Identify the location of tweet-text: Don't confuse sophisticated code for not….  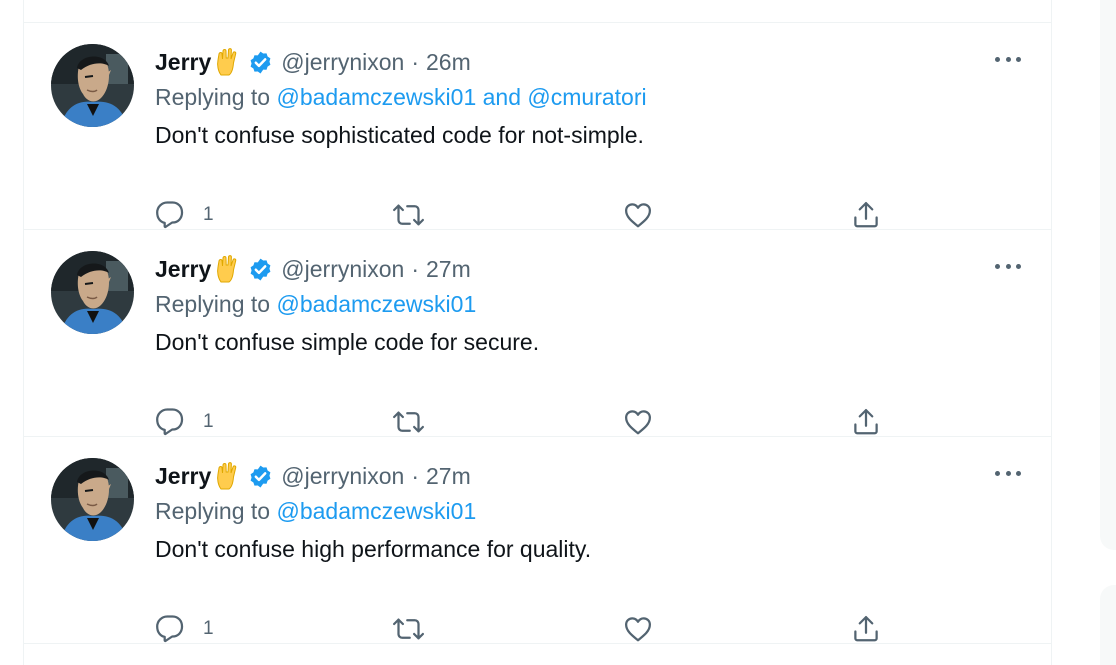
(399, 135).